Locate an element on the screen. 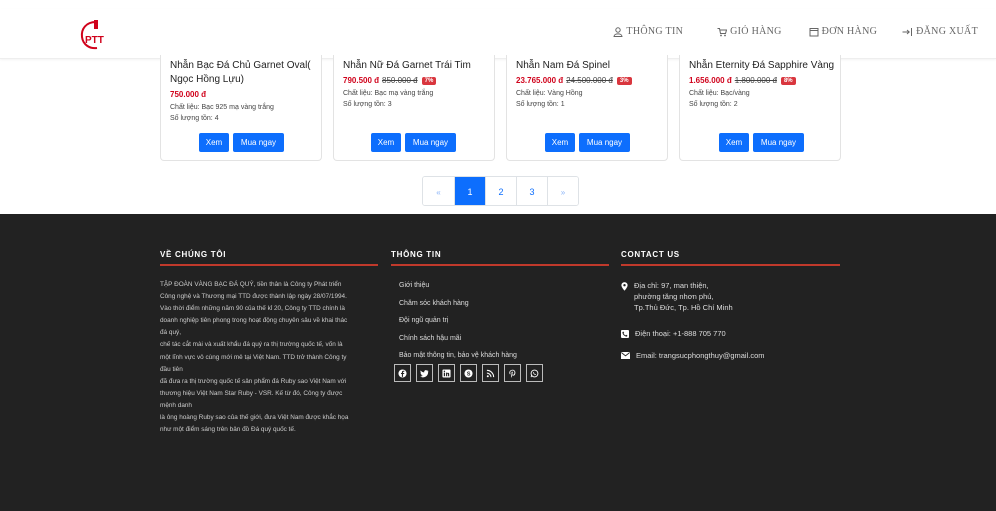 The height and width of the screenshot is (511, 996). about-line: đá quý, is located at coordinates (170, 333).